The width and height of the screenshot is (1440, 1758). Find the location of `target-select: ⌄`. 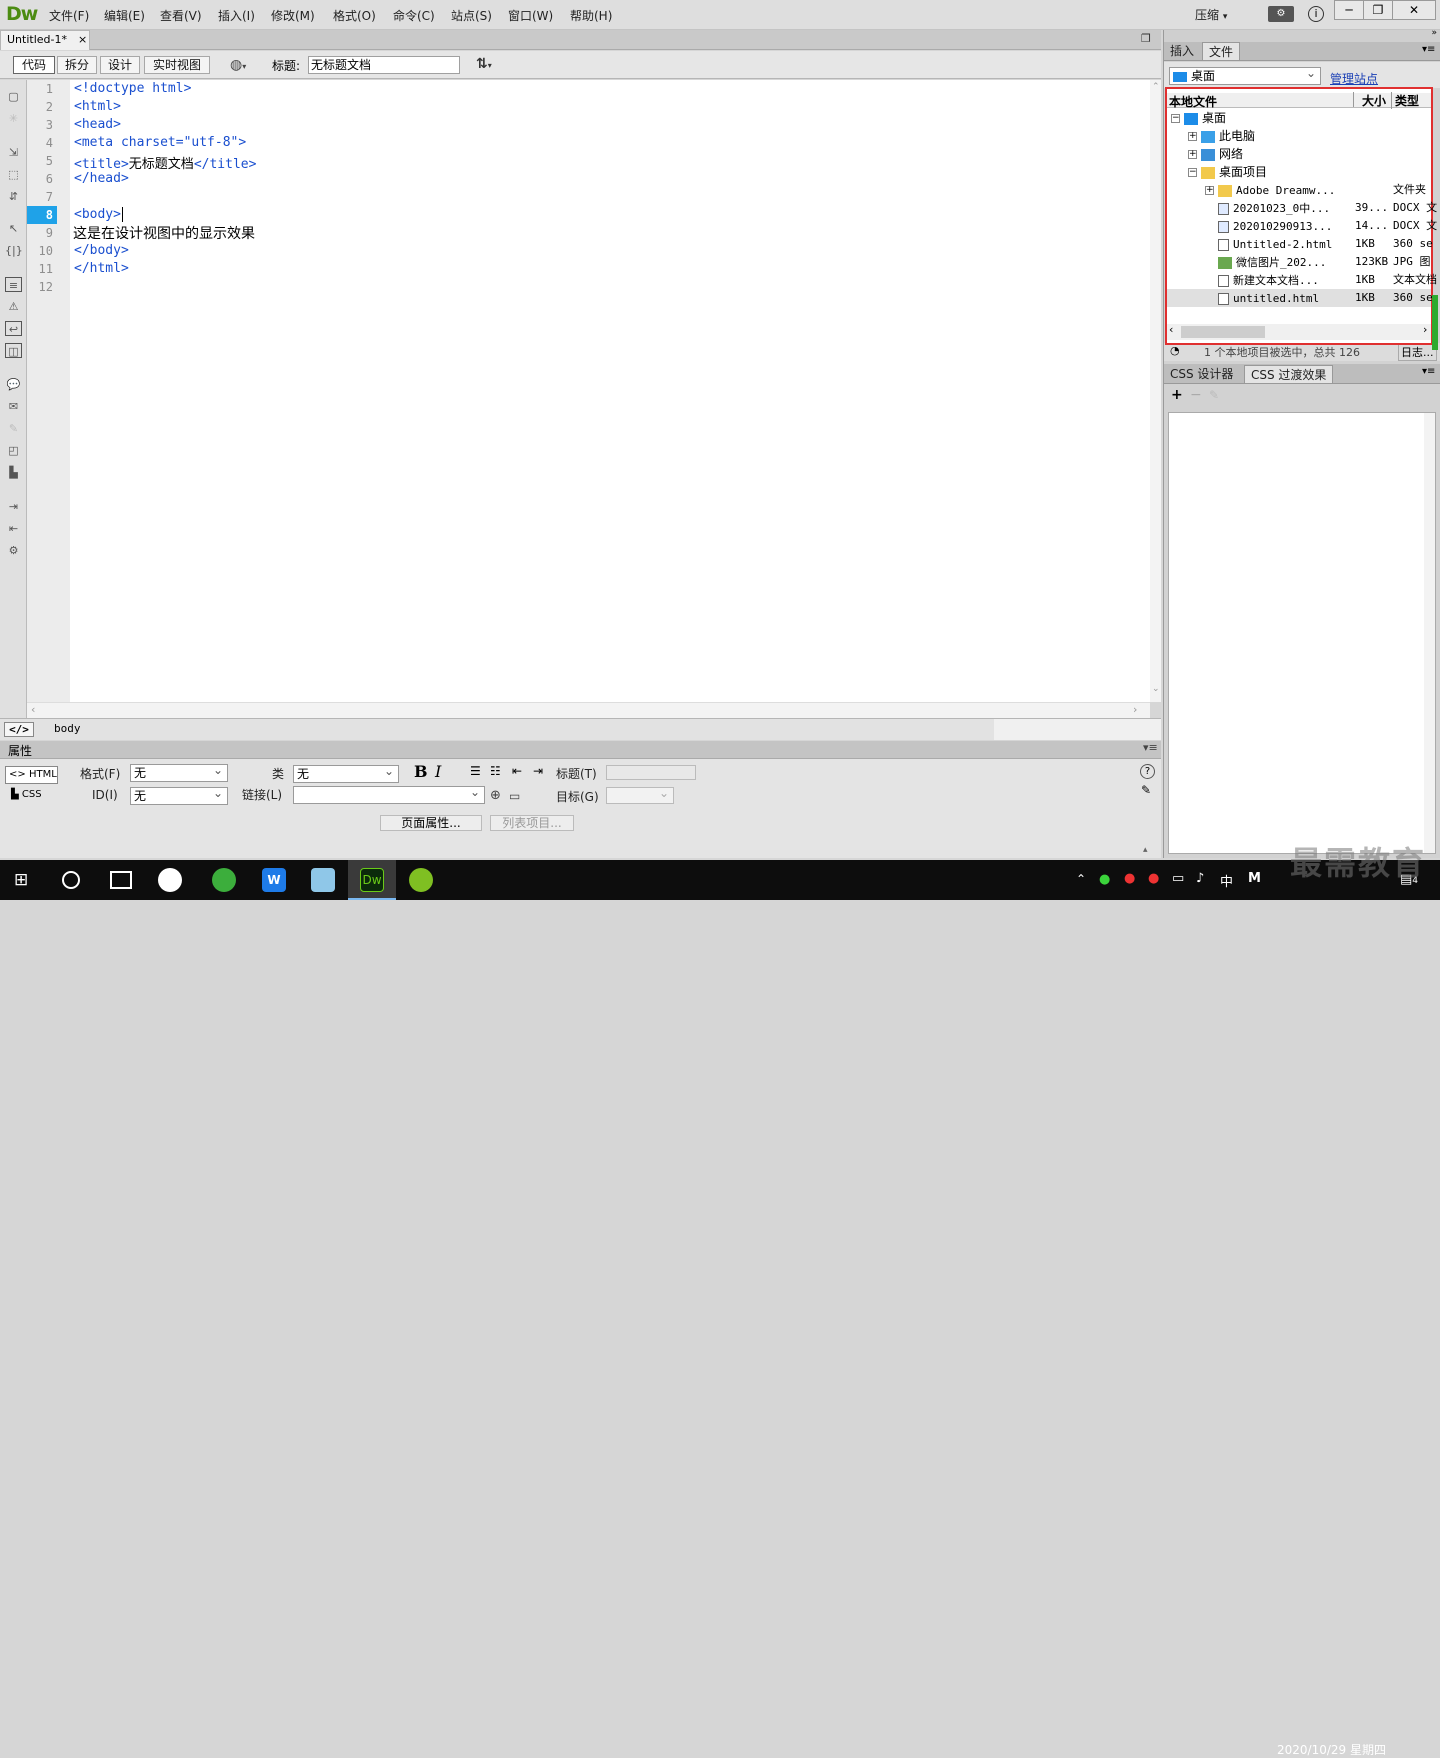

target-select: ⌄ is located at coordinates (640, 795).